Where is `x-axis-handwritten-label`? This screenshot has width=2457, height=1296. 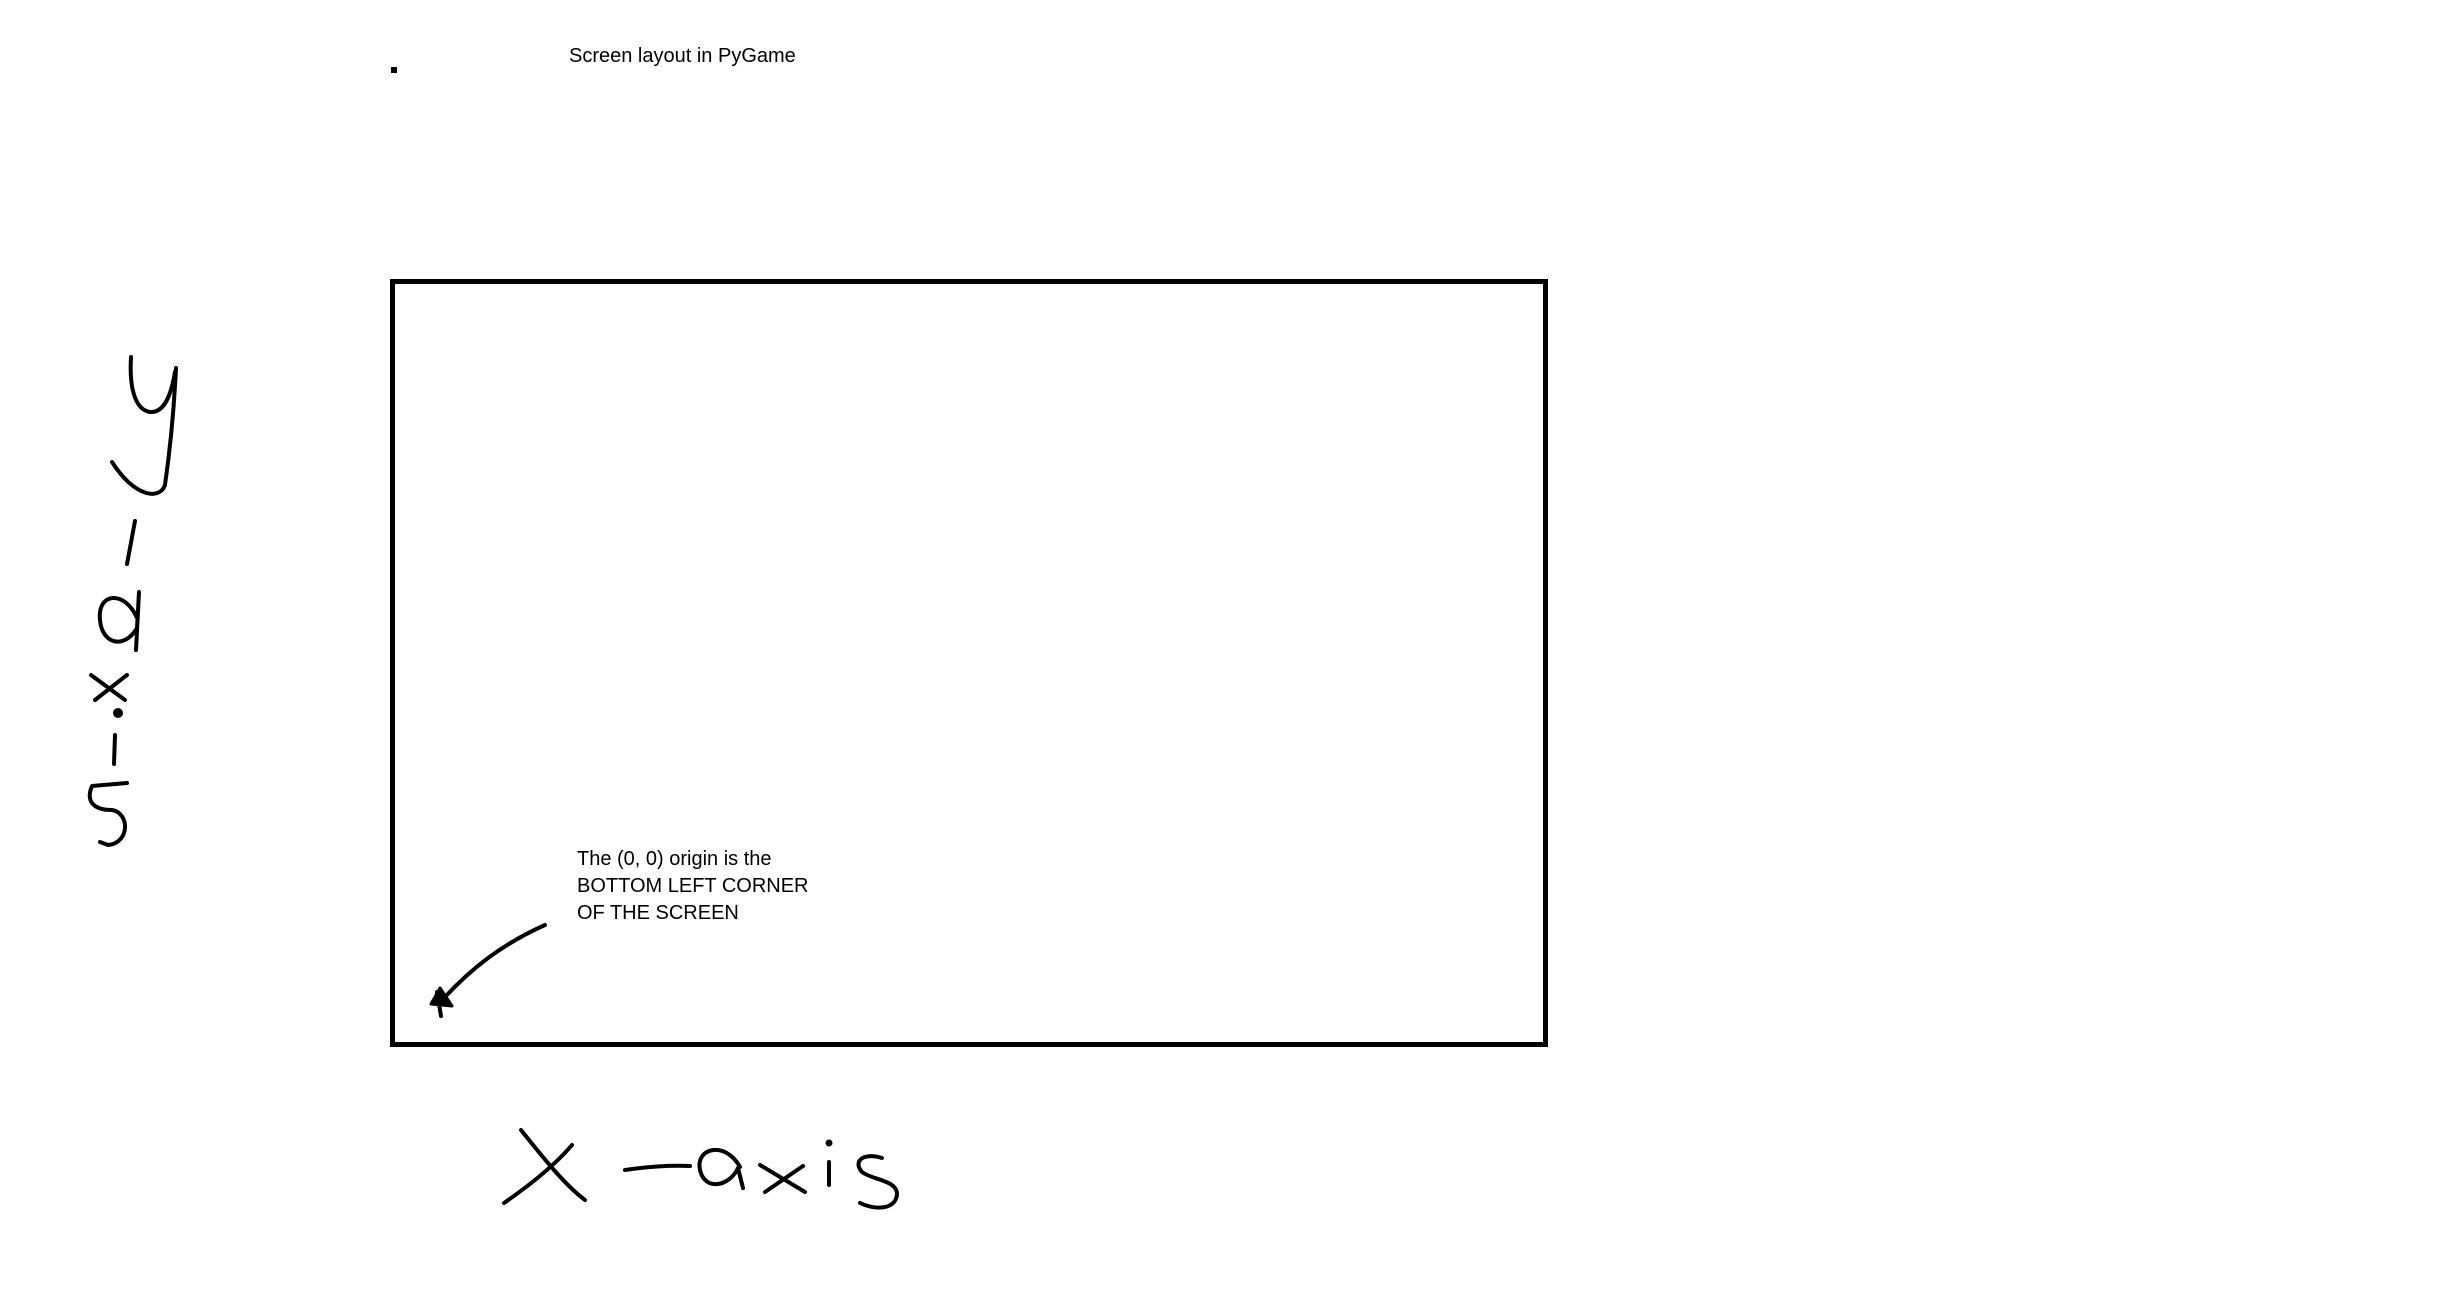 x-axis-handwritten-label is located at coordinates (700, 1169).